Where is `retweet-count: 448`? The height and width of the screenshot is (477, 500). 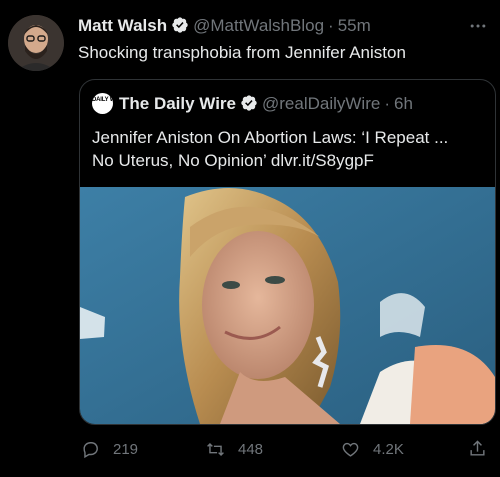 retweet-count: 448 is located at coordinates (251, 449).